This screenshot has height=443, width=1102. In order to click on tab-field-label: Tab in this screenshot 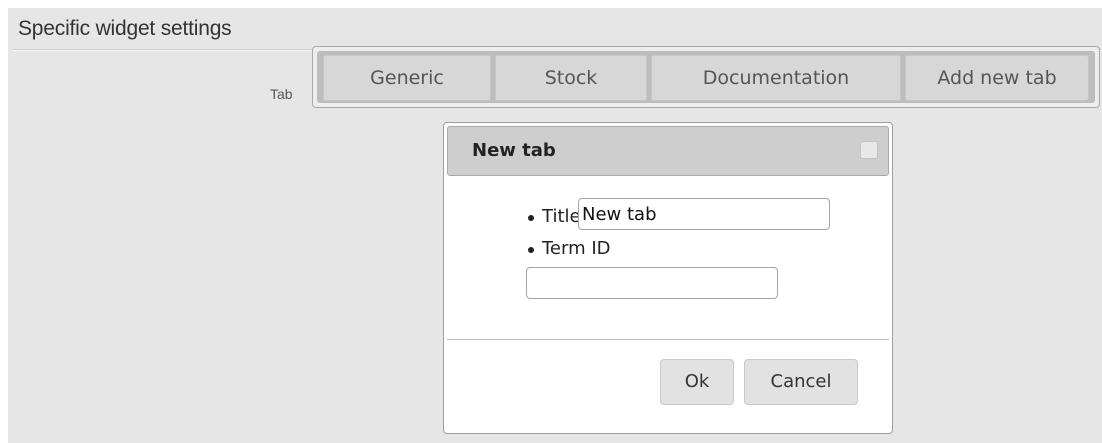, I will do `click(281, 94)`.